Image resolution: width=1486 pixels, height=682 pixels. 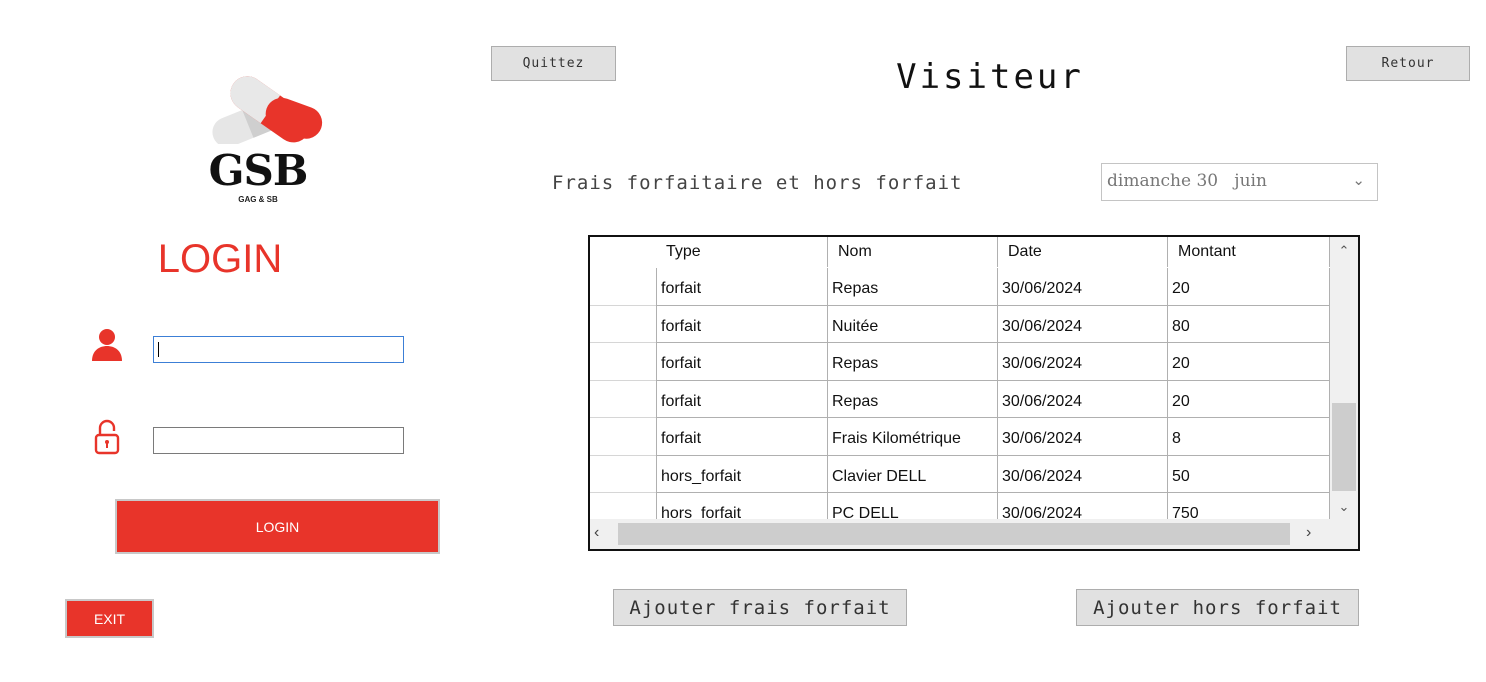 What do you see at coordinates (1344, 378) in the screenshot?
I see `vertical-scrollbar: ⌃ ⌄` at bounding box center [1344, 378].